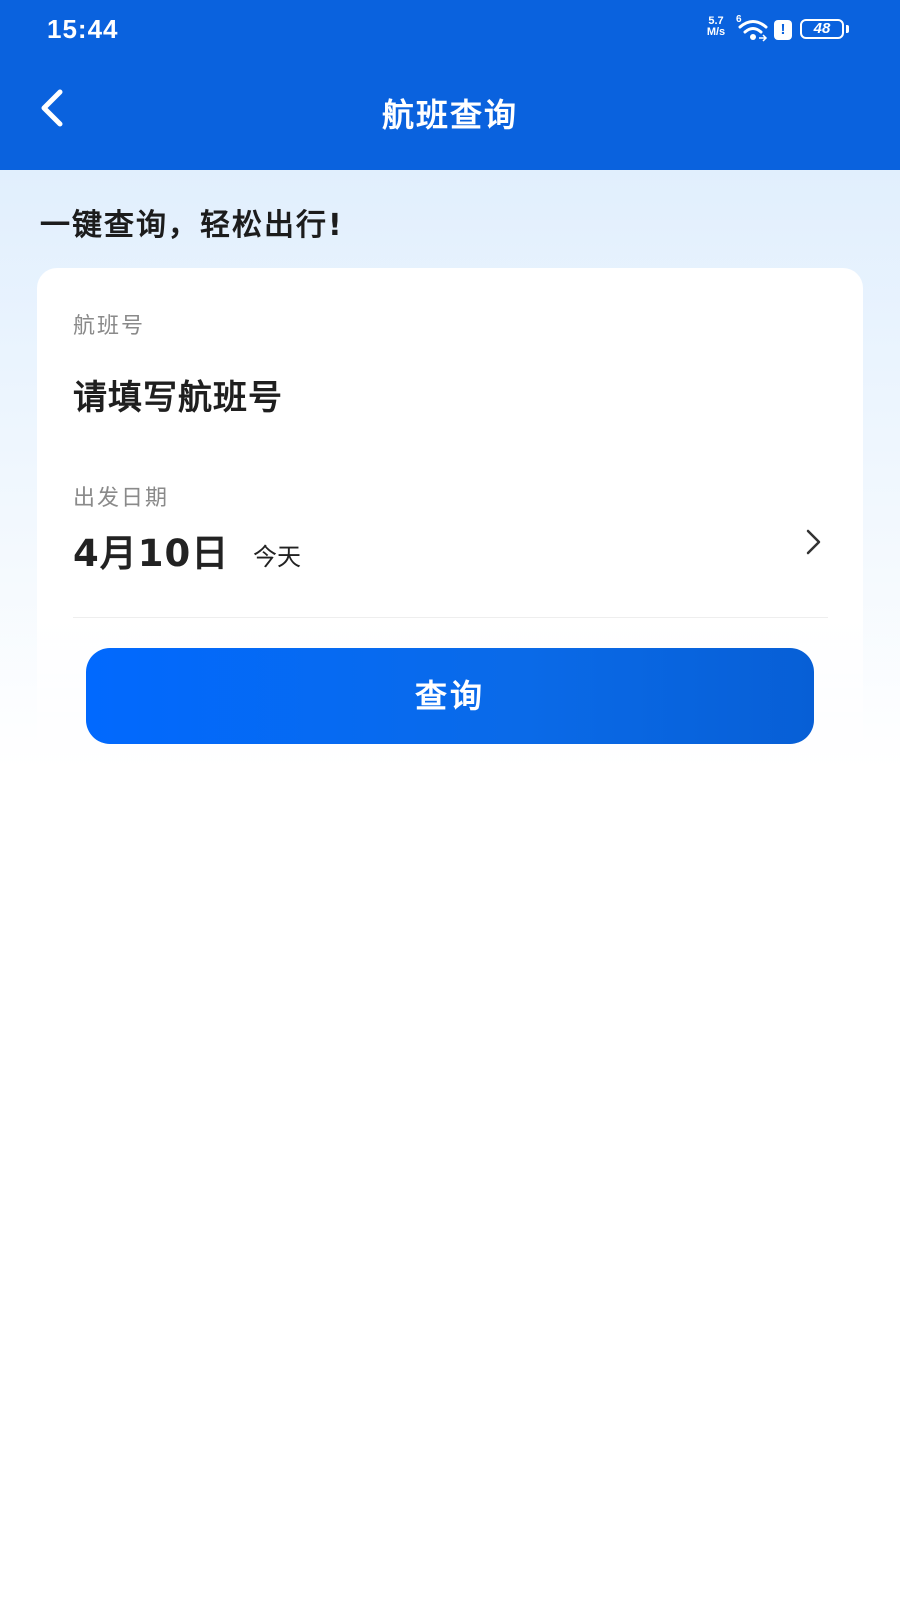 The width and height of the screenshot is (900, 1600). I want to click on network-speed: 5.7 M/s, so click(716, 27).